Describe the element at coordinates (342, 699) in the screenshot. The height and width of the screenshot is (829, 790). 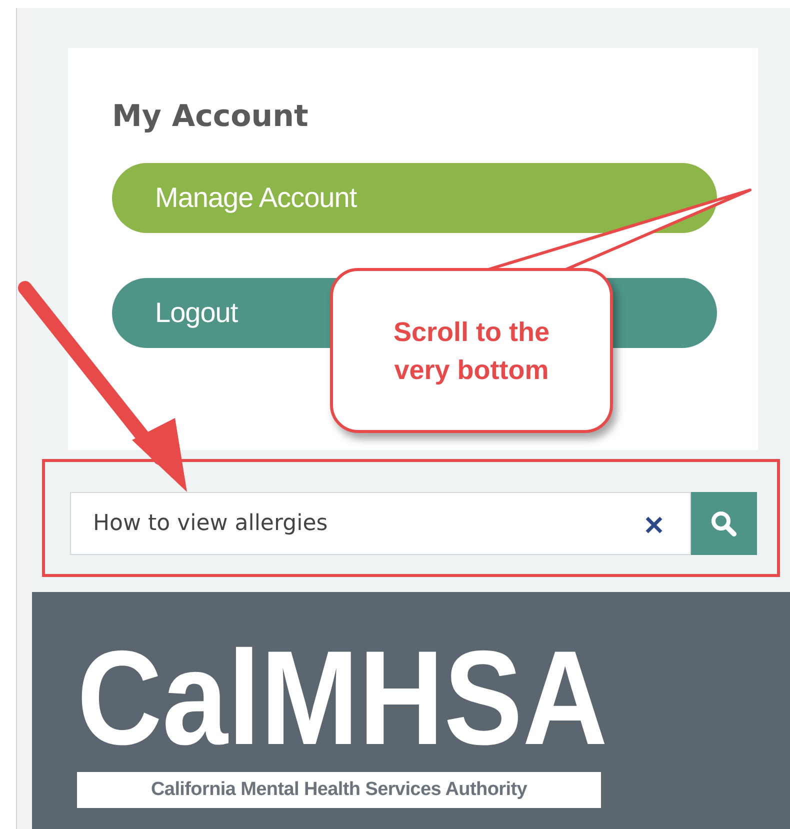
I see `logo-wordmark: CalMHSA` at that location.